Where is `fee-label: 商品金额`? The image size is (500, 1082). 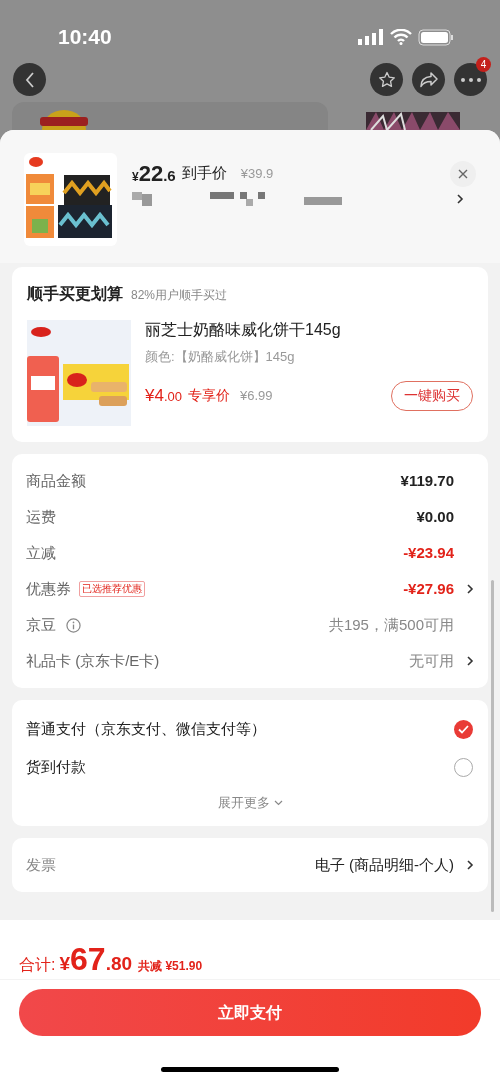
fee-label: 商品金额 is located at coordinates (56, 480).